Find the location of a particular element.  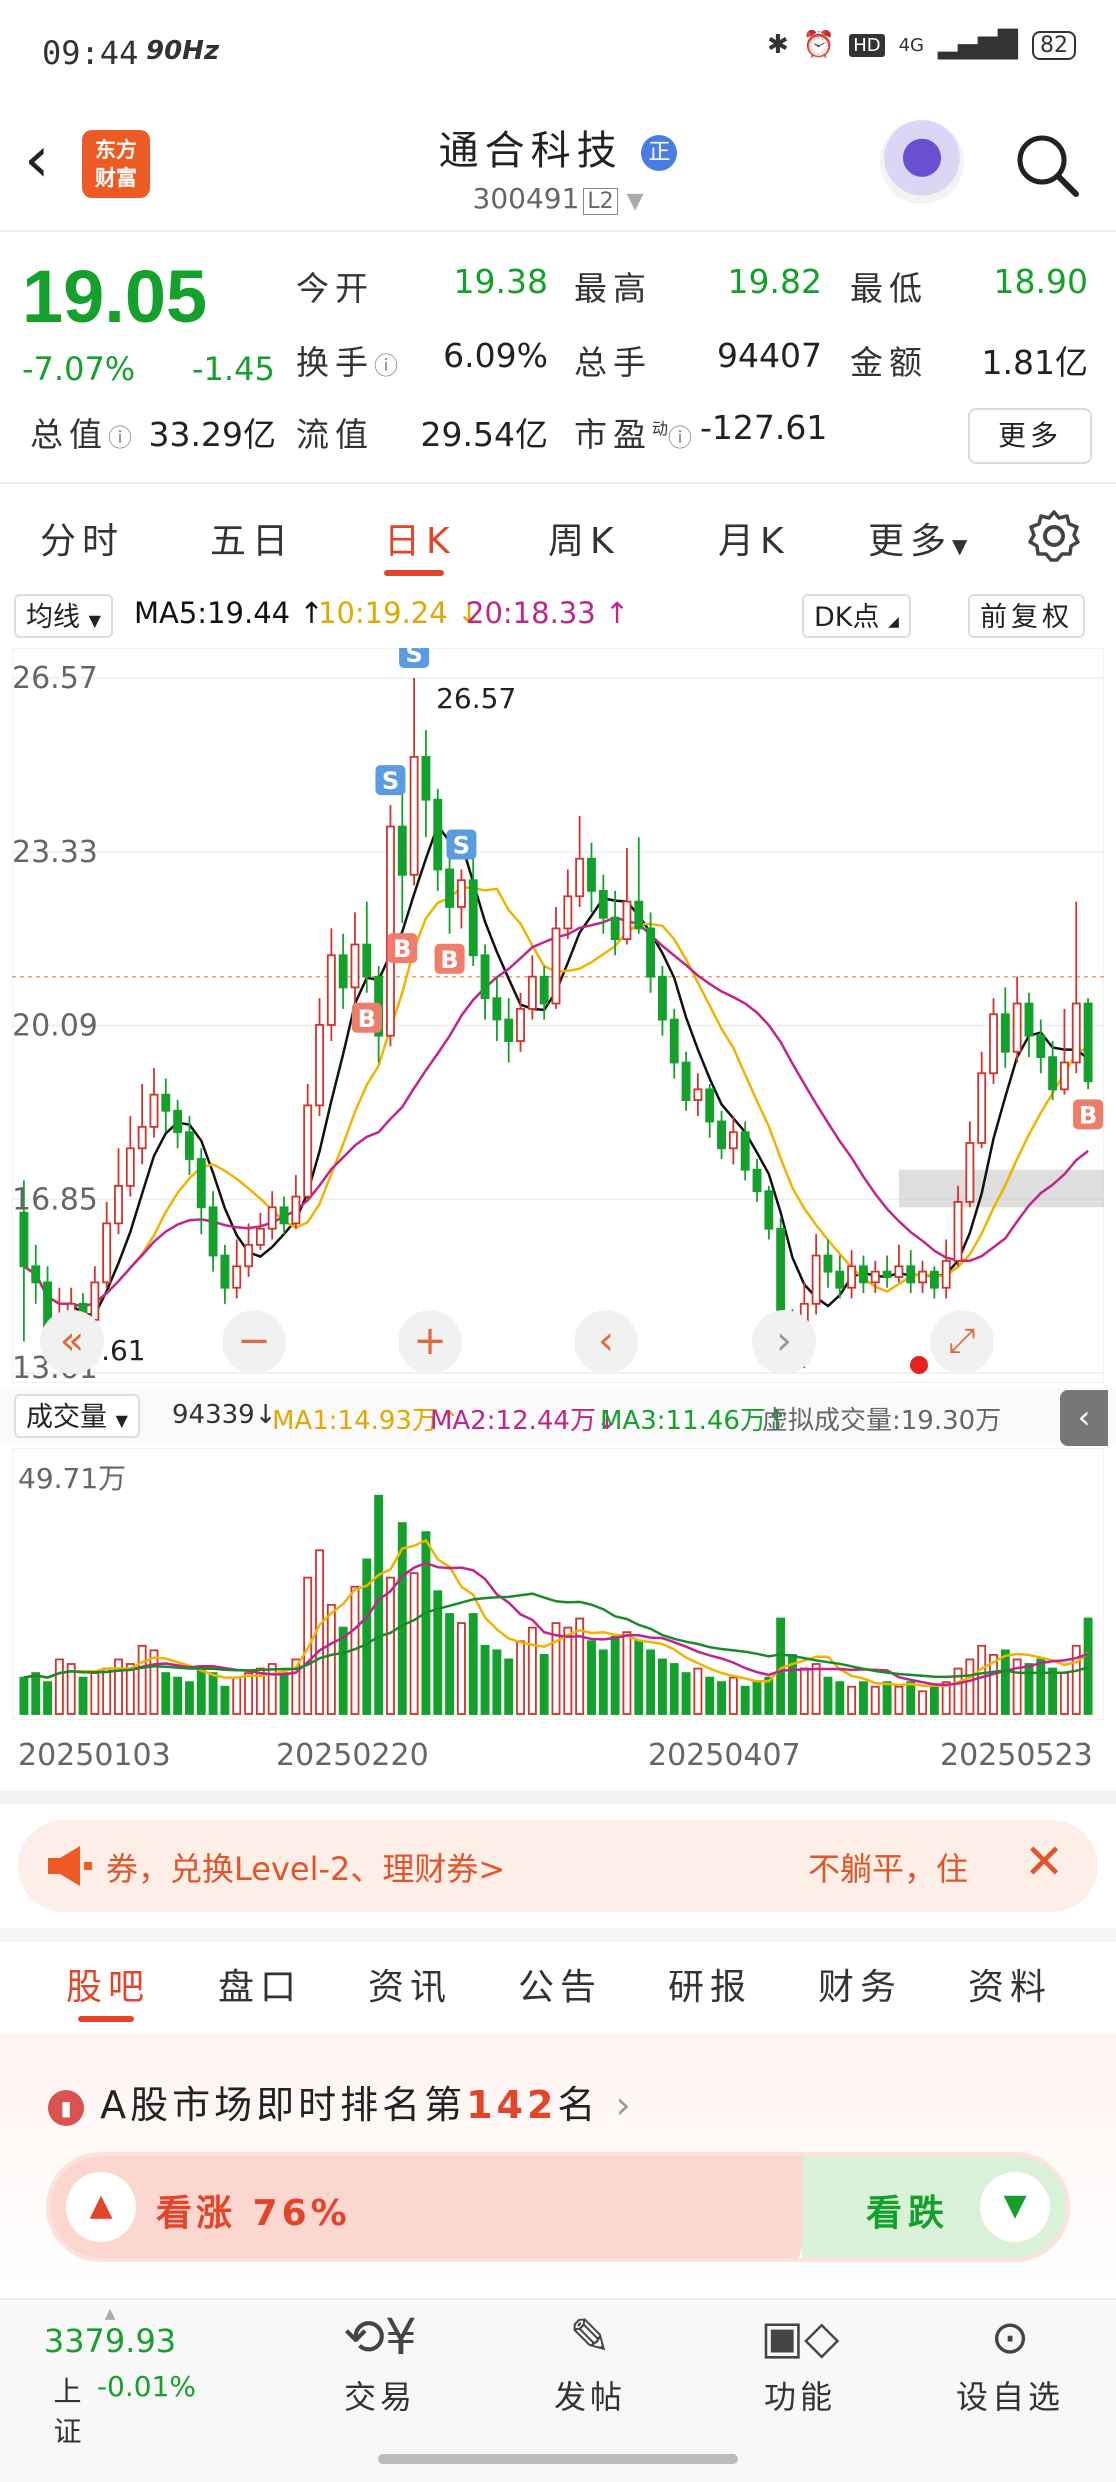

pe-label: 市盈动ⓘ is located at coordinates (633, 432).